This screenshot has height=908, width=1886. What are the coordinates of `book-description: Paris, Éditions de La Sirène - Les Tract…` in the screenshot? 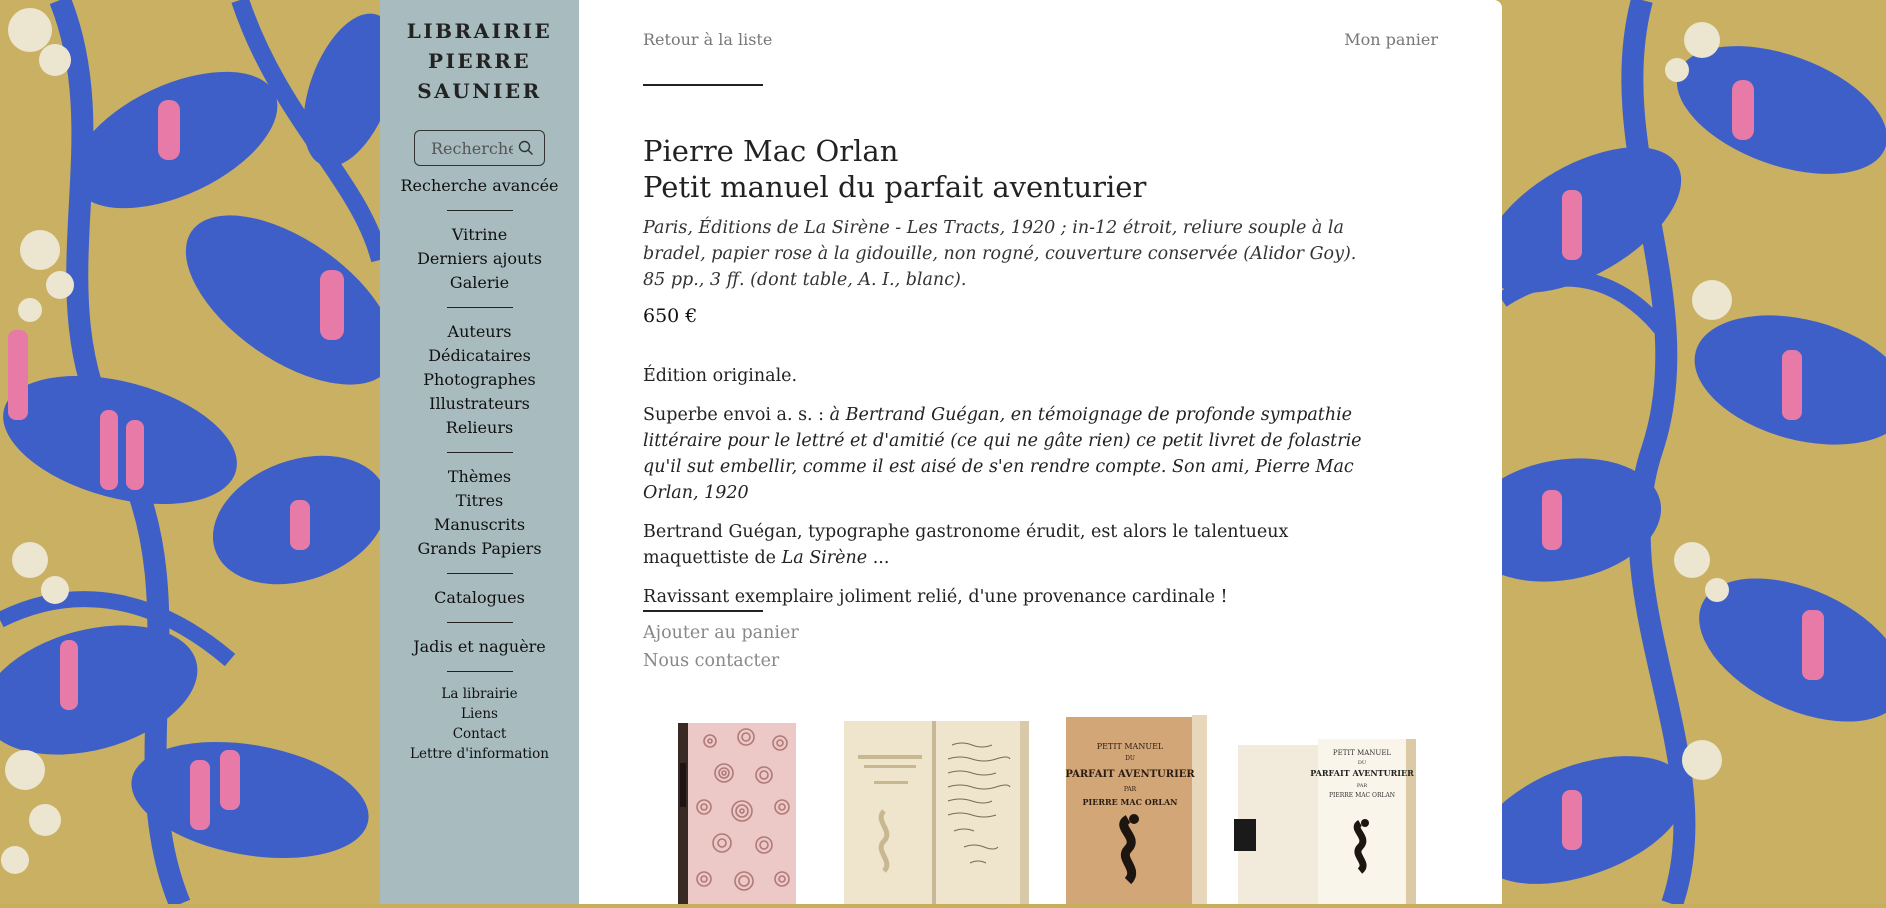 It's located at (1000, 254).